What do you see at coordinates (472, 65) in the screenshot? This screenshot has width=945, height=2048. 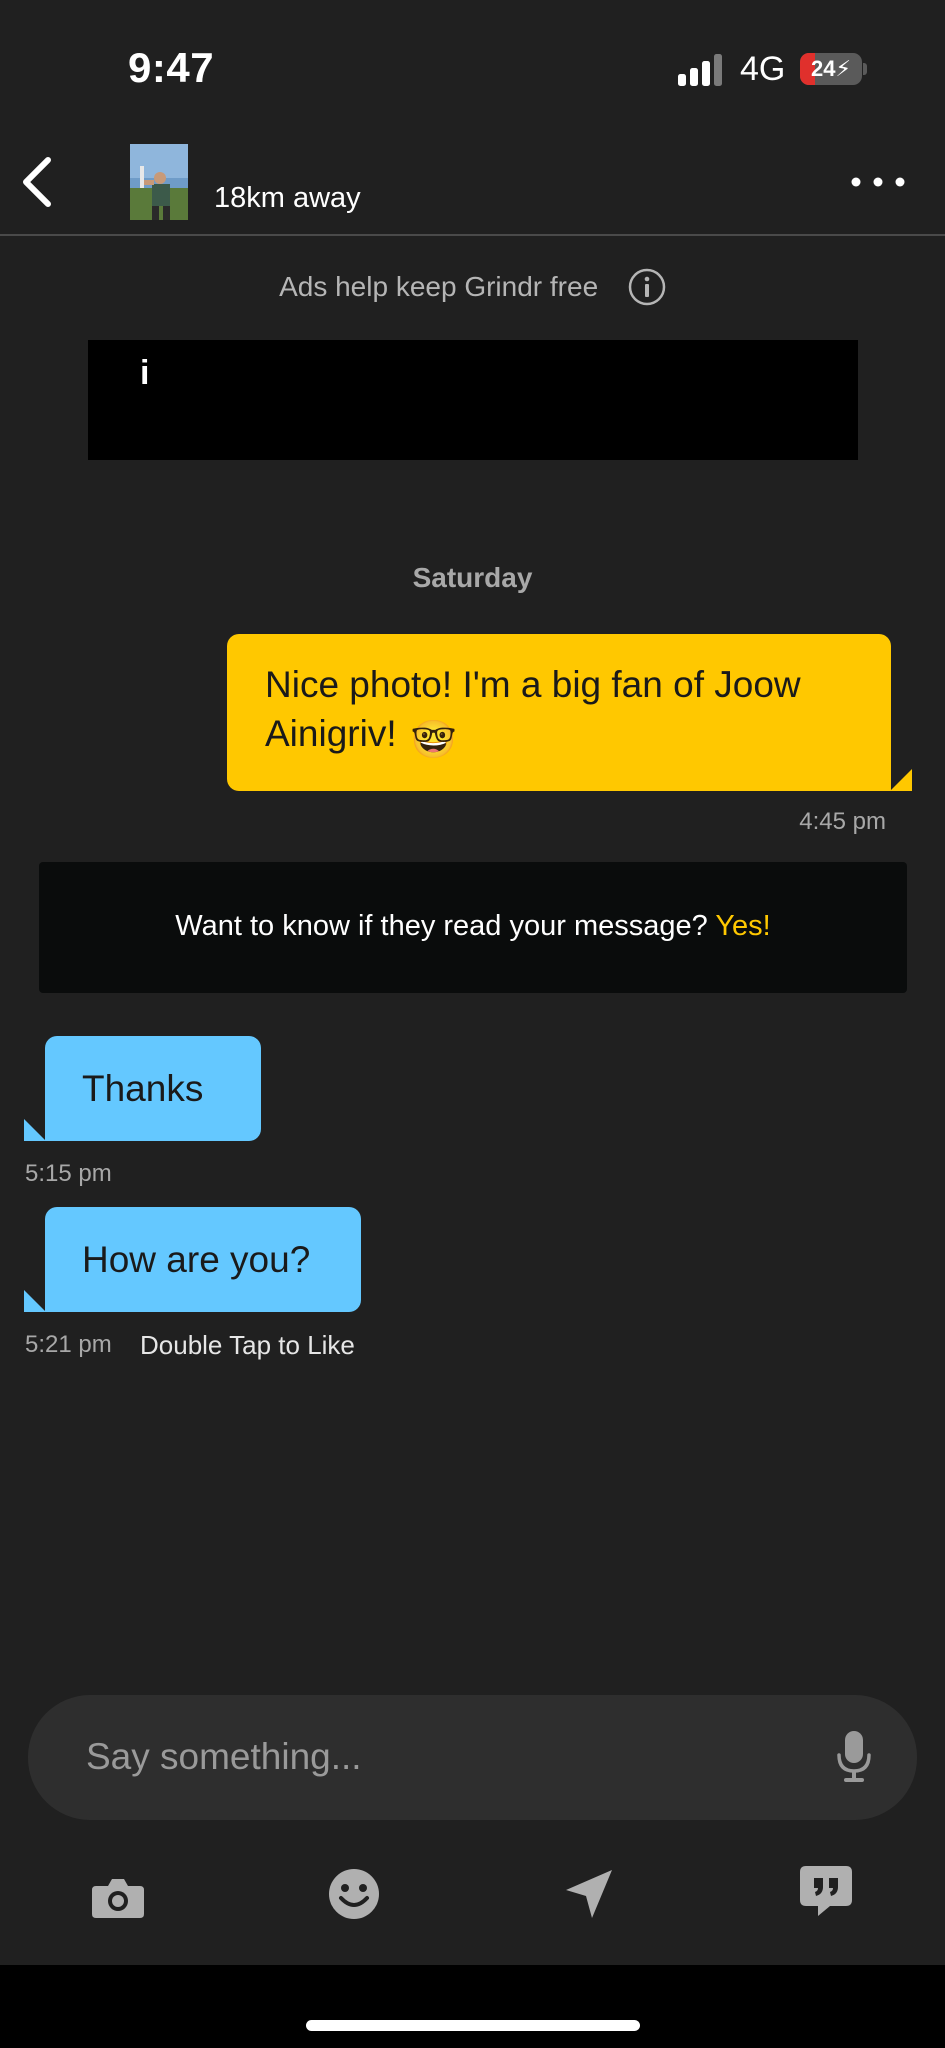 I see `status-bar: 9:47 4G 24⚡` at bounding box center [472, 65].